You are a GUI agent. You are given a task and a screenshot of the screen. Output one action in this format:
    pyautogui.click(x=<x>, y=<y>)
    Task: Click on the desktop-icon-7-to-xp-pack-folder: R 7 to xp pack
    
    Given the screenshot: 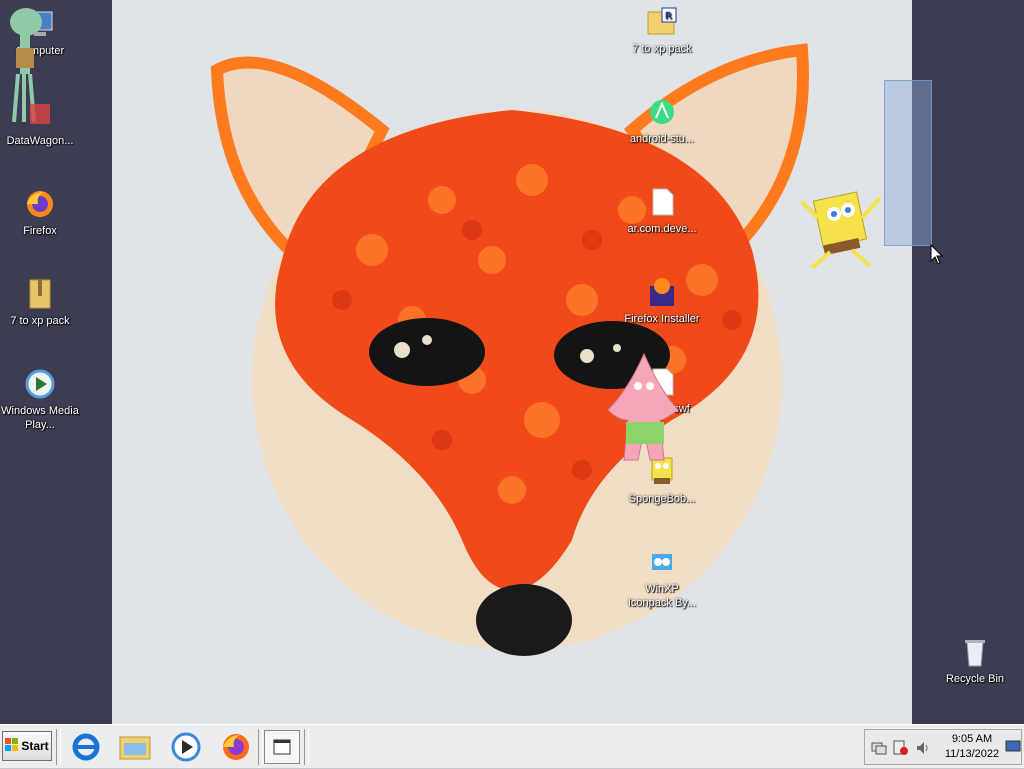 What is the action you would take?
    pyautogui.click(x=662, y=31)
    